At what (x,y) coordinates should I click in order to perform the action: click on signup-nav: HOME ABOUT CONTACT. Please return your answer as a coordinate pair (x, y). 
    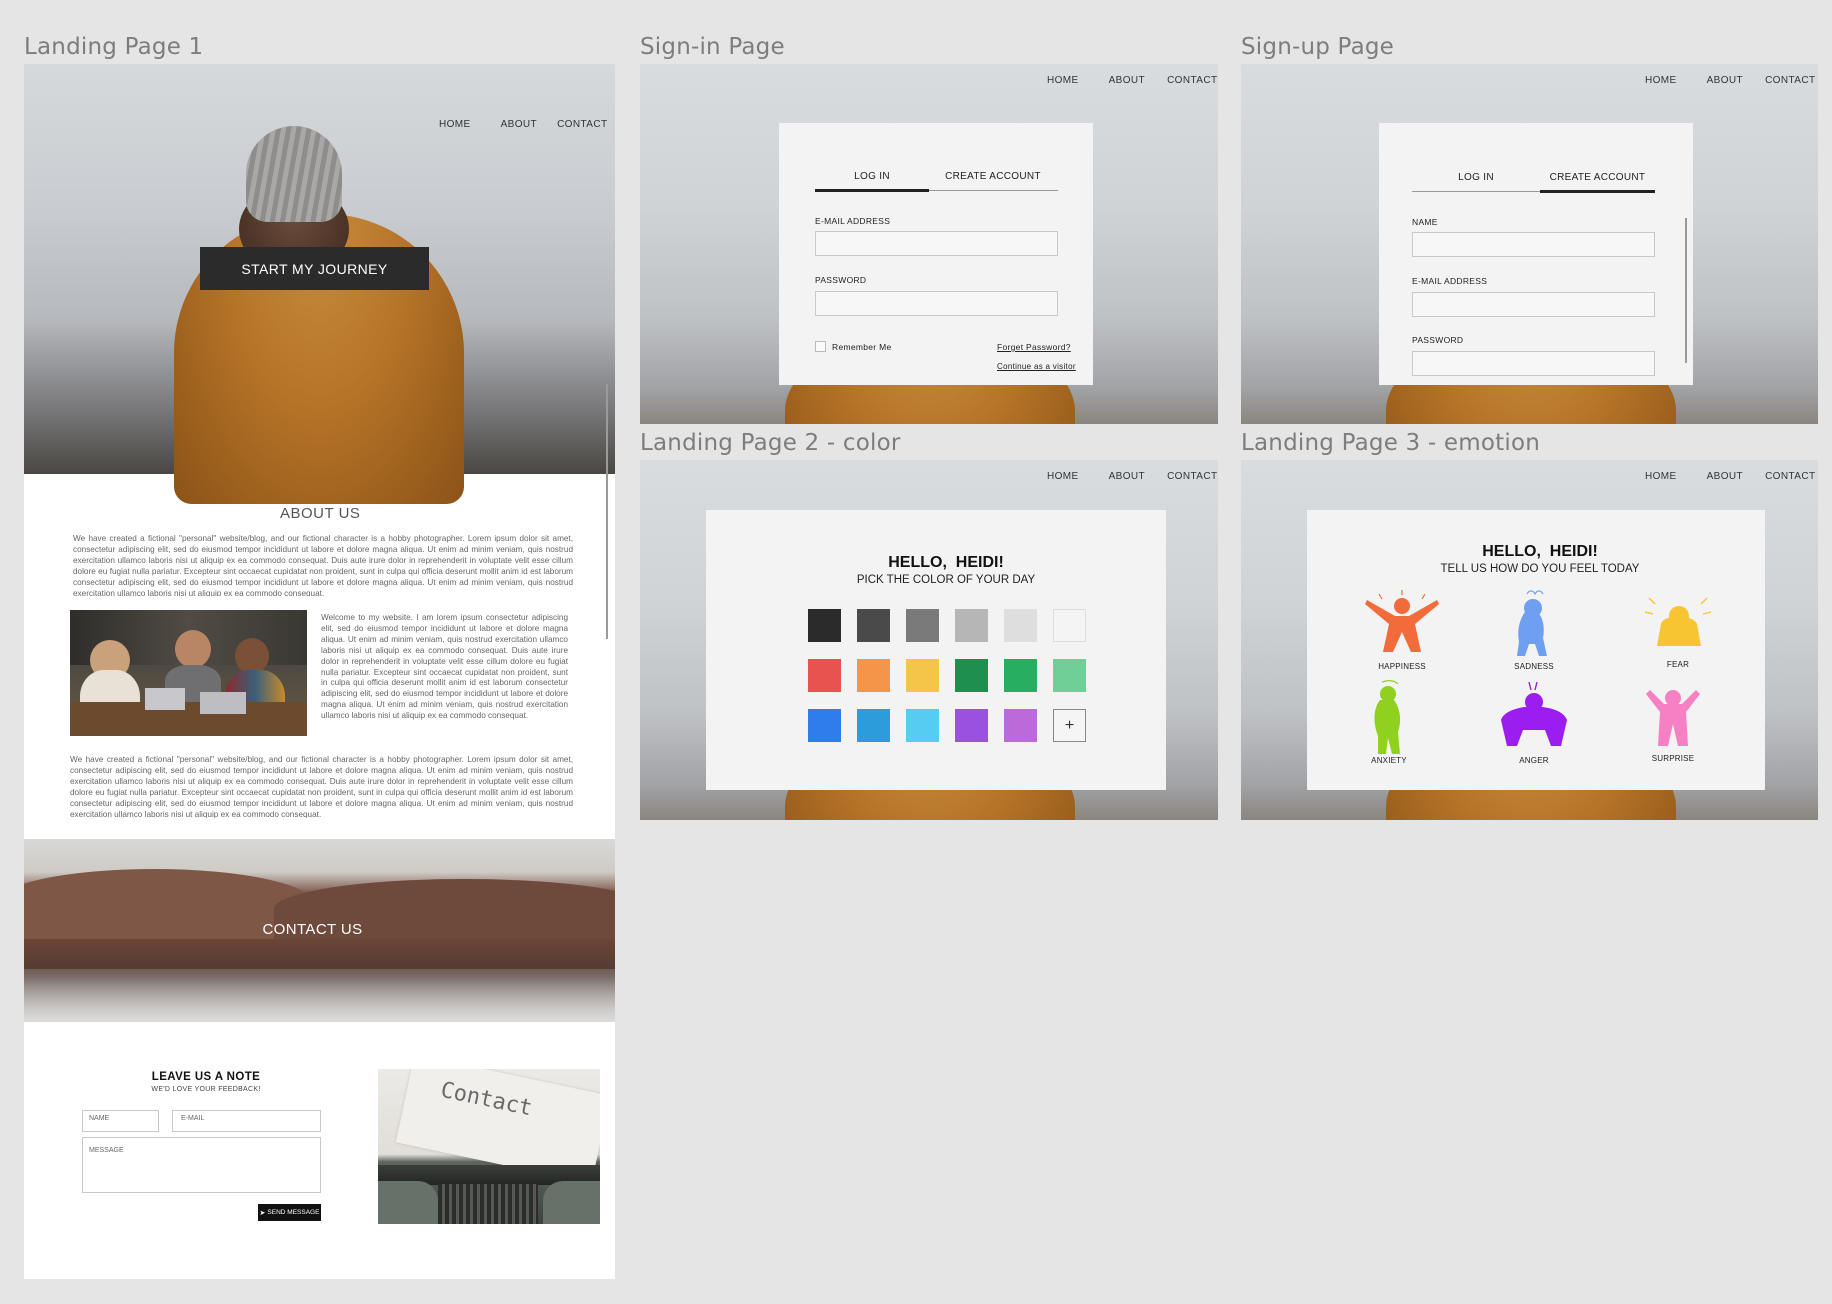
    Looking at the image, I should click on (1730, 80).